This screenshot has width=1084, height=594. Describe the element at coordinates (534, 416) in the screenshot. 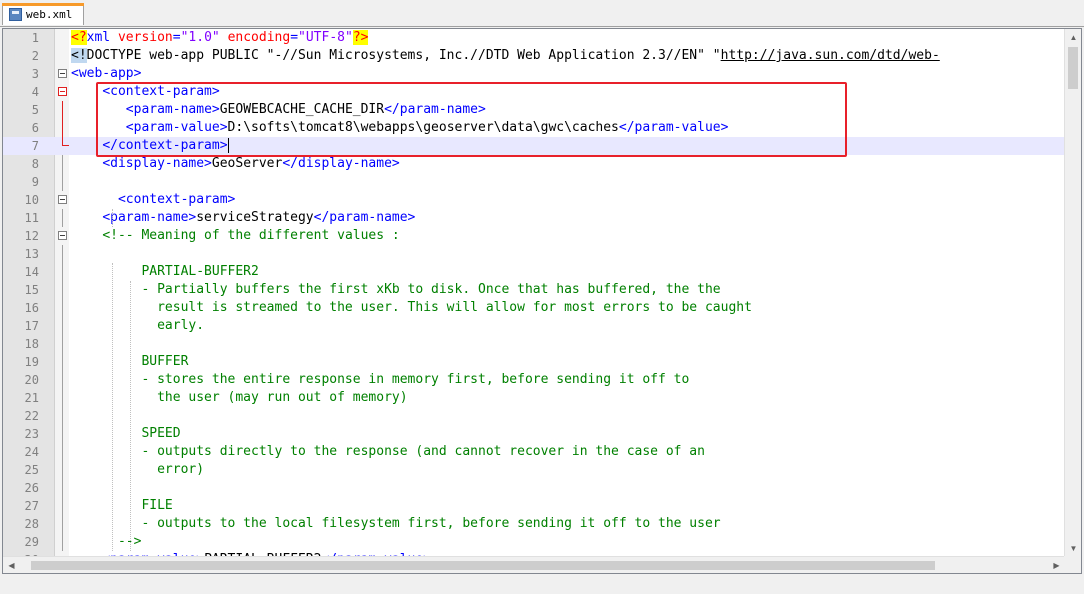

I see `code-line: 22` at that location.